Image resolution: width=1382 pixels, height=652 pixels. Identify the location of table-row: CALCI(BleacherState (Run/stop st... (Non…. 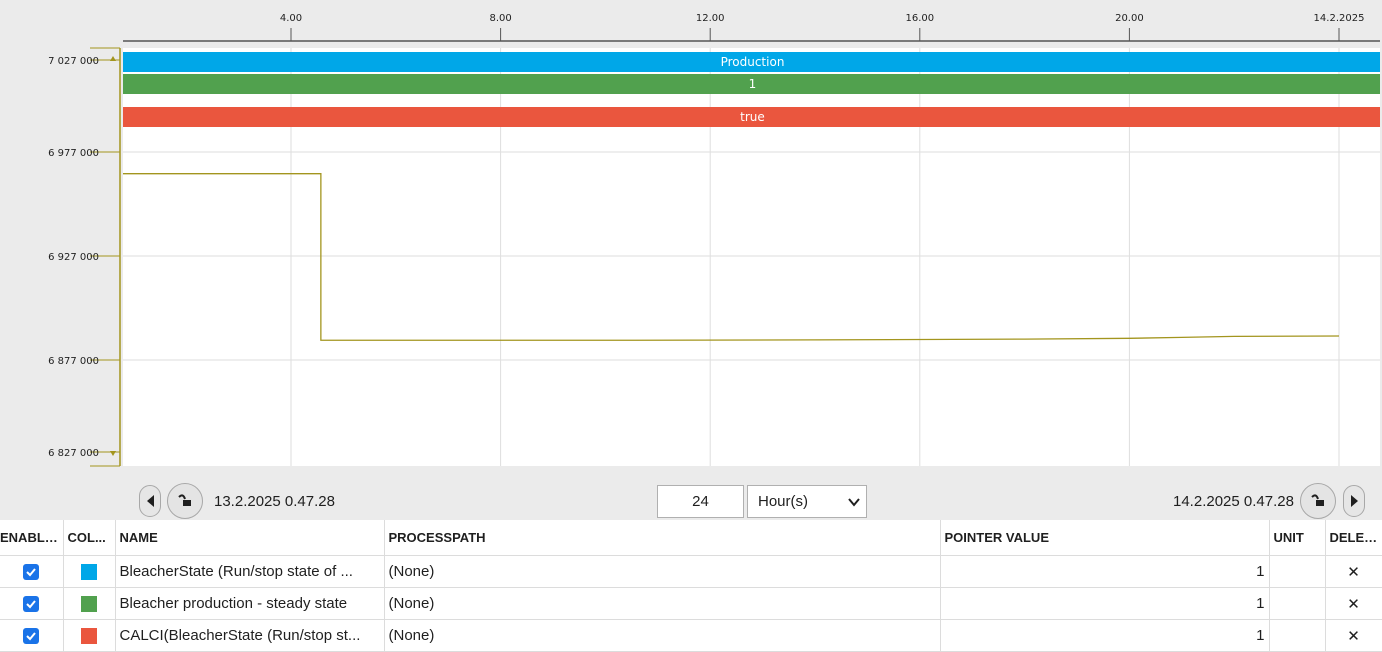
(691, 635).